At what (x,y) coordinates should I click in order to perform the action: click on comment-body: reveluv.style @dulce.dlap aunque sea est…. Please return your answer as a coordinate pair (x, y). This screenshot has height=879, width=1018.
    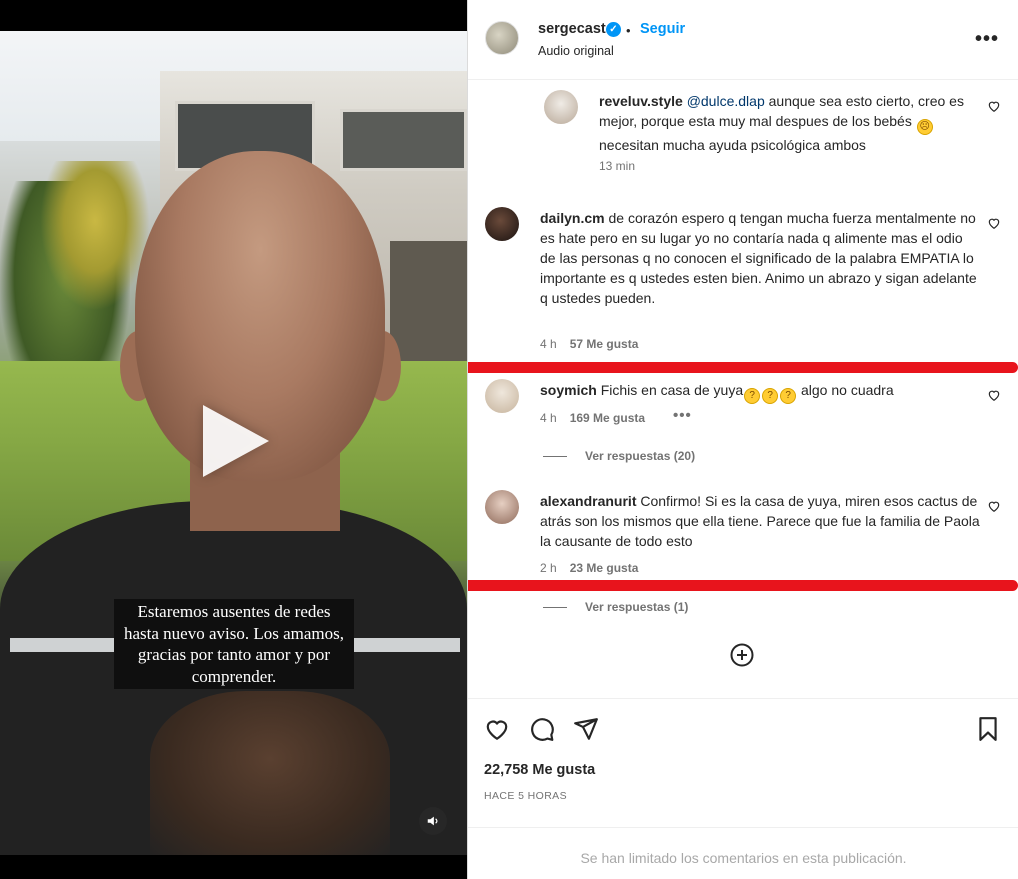
    Looking at the image, I should click on (789, 123).